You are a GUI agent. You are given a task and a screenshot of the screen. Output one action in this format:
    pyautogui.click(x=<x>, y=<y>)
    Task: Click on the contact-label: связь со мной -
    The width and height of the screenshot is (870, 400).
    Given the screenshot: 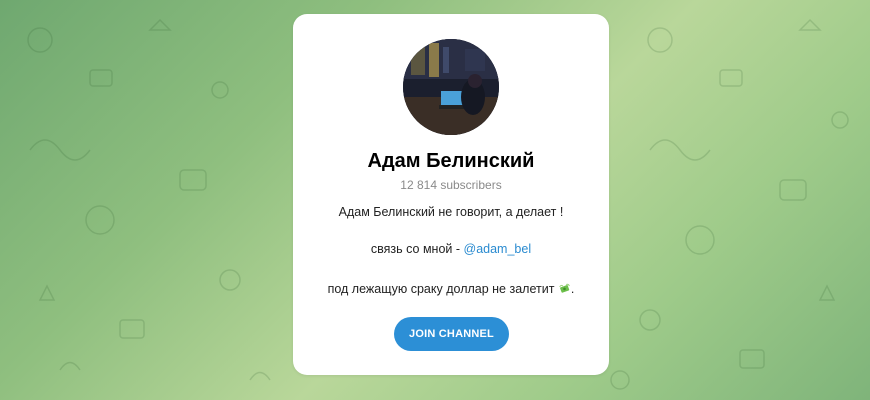 What is the action you would take?
    pyautogui.click(x=417, y=249)
    